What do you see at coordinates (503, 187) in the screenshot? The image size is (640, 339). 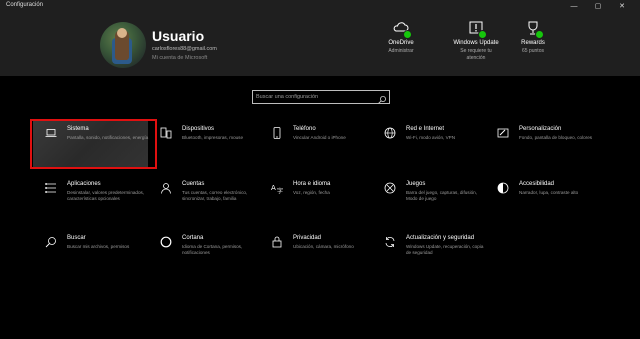 I see `accessibility-icon` at bounding box center [503, 187].